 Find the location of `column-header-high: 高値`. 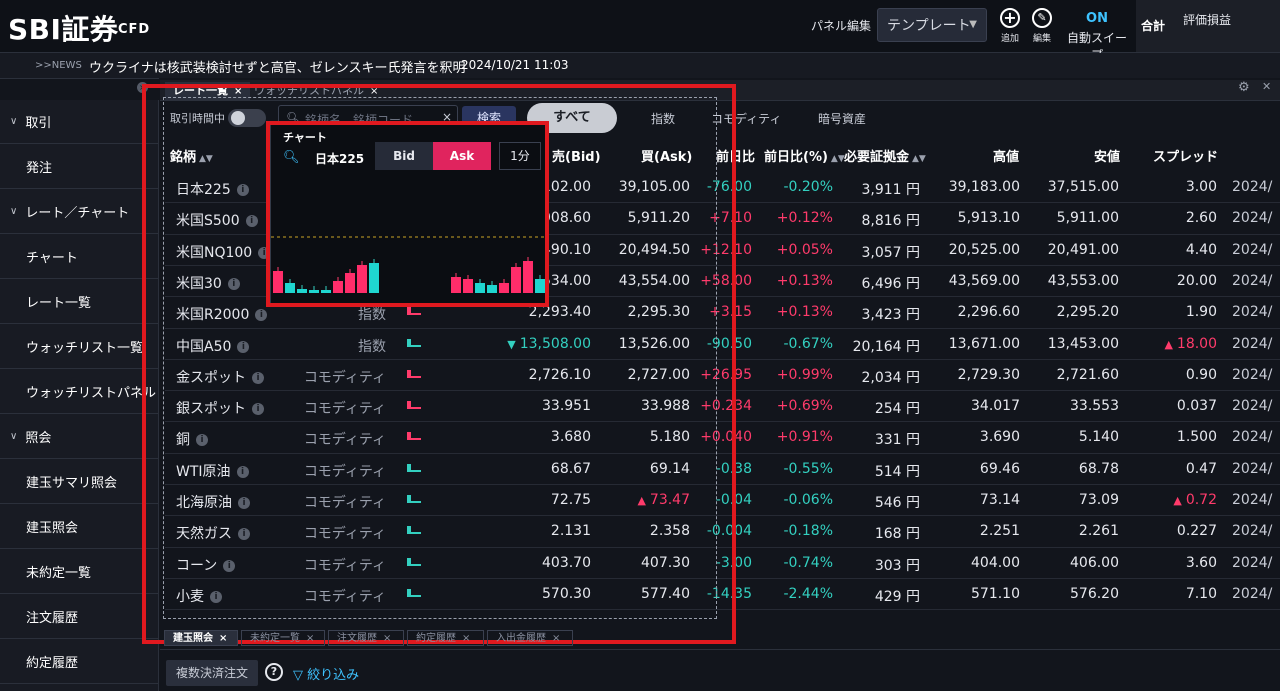

column-header-high: 高値 is located at coordinates (1006, 155).